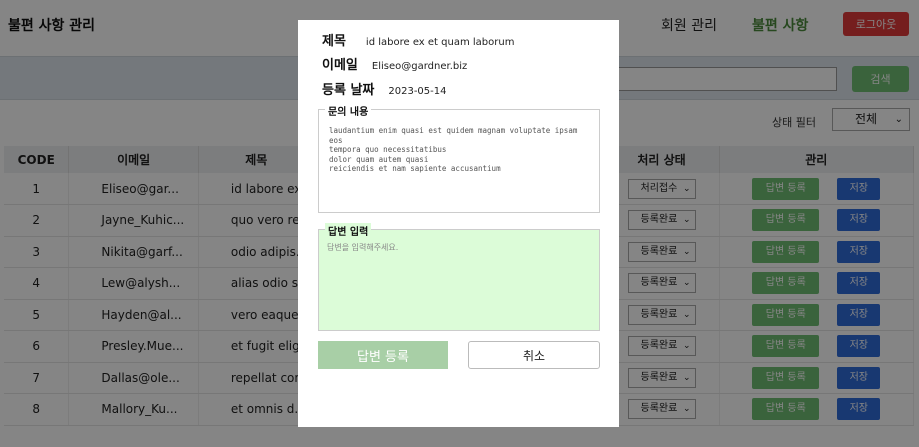 The height and width of the screenshot is (447, 919). What do you see at coordinates (417, 91) in the screenshot?
I see `modal-date-value: 2023-05-14` at bounding box center [417, 91].